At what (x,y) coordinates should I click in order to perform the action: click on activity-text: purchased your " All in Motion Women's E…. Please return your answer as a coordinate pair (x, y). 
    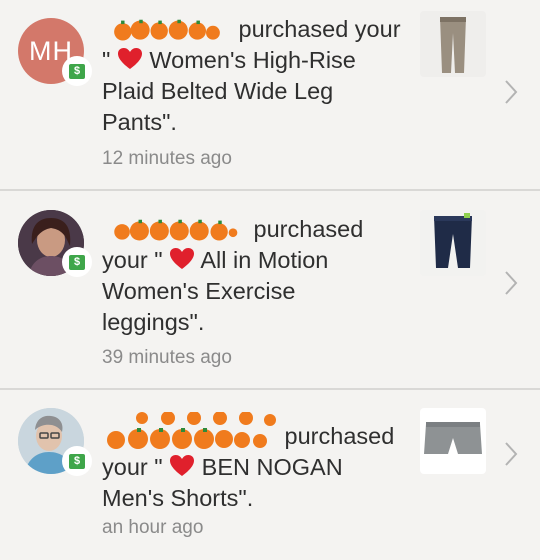
    Looking at the image, I should click on (252, 276).